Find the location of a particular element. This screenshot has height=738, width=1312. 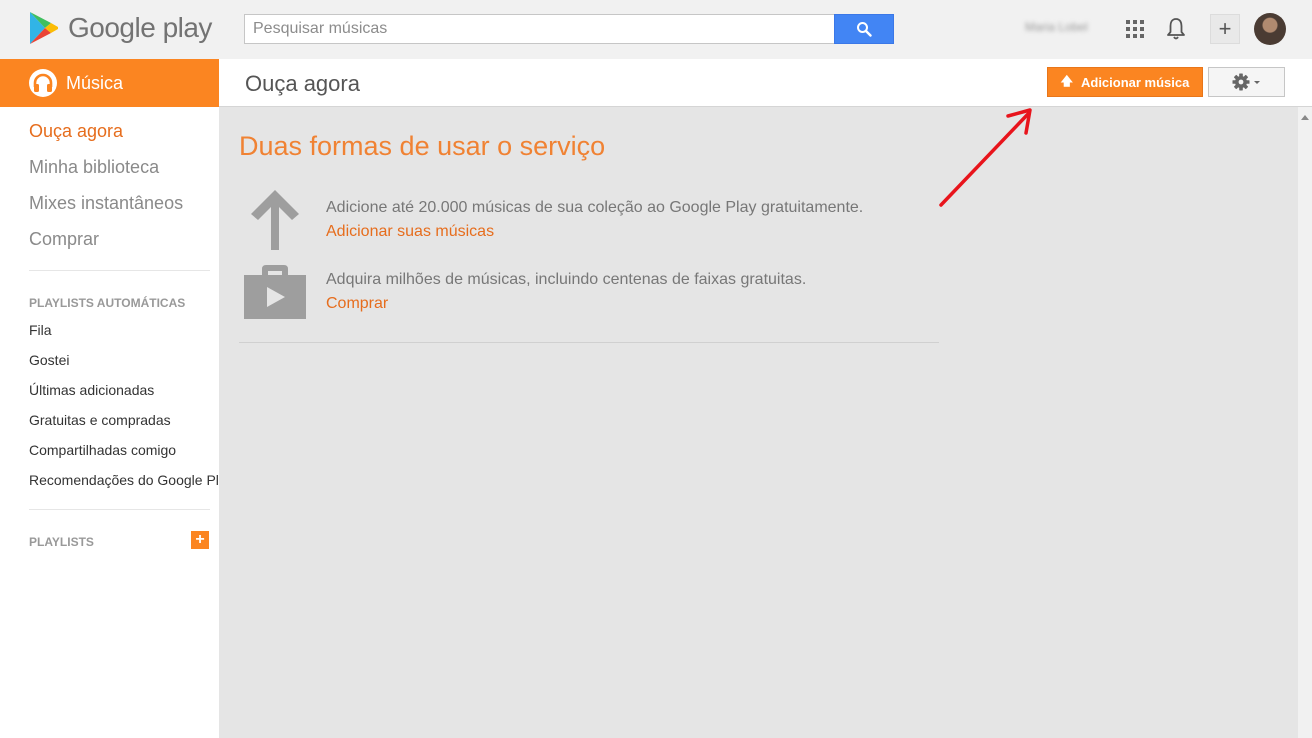

nav-item-instant-mixes: Mixes instantâneos is located at coordinates (106, 203).